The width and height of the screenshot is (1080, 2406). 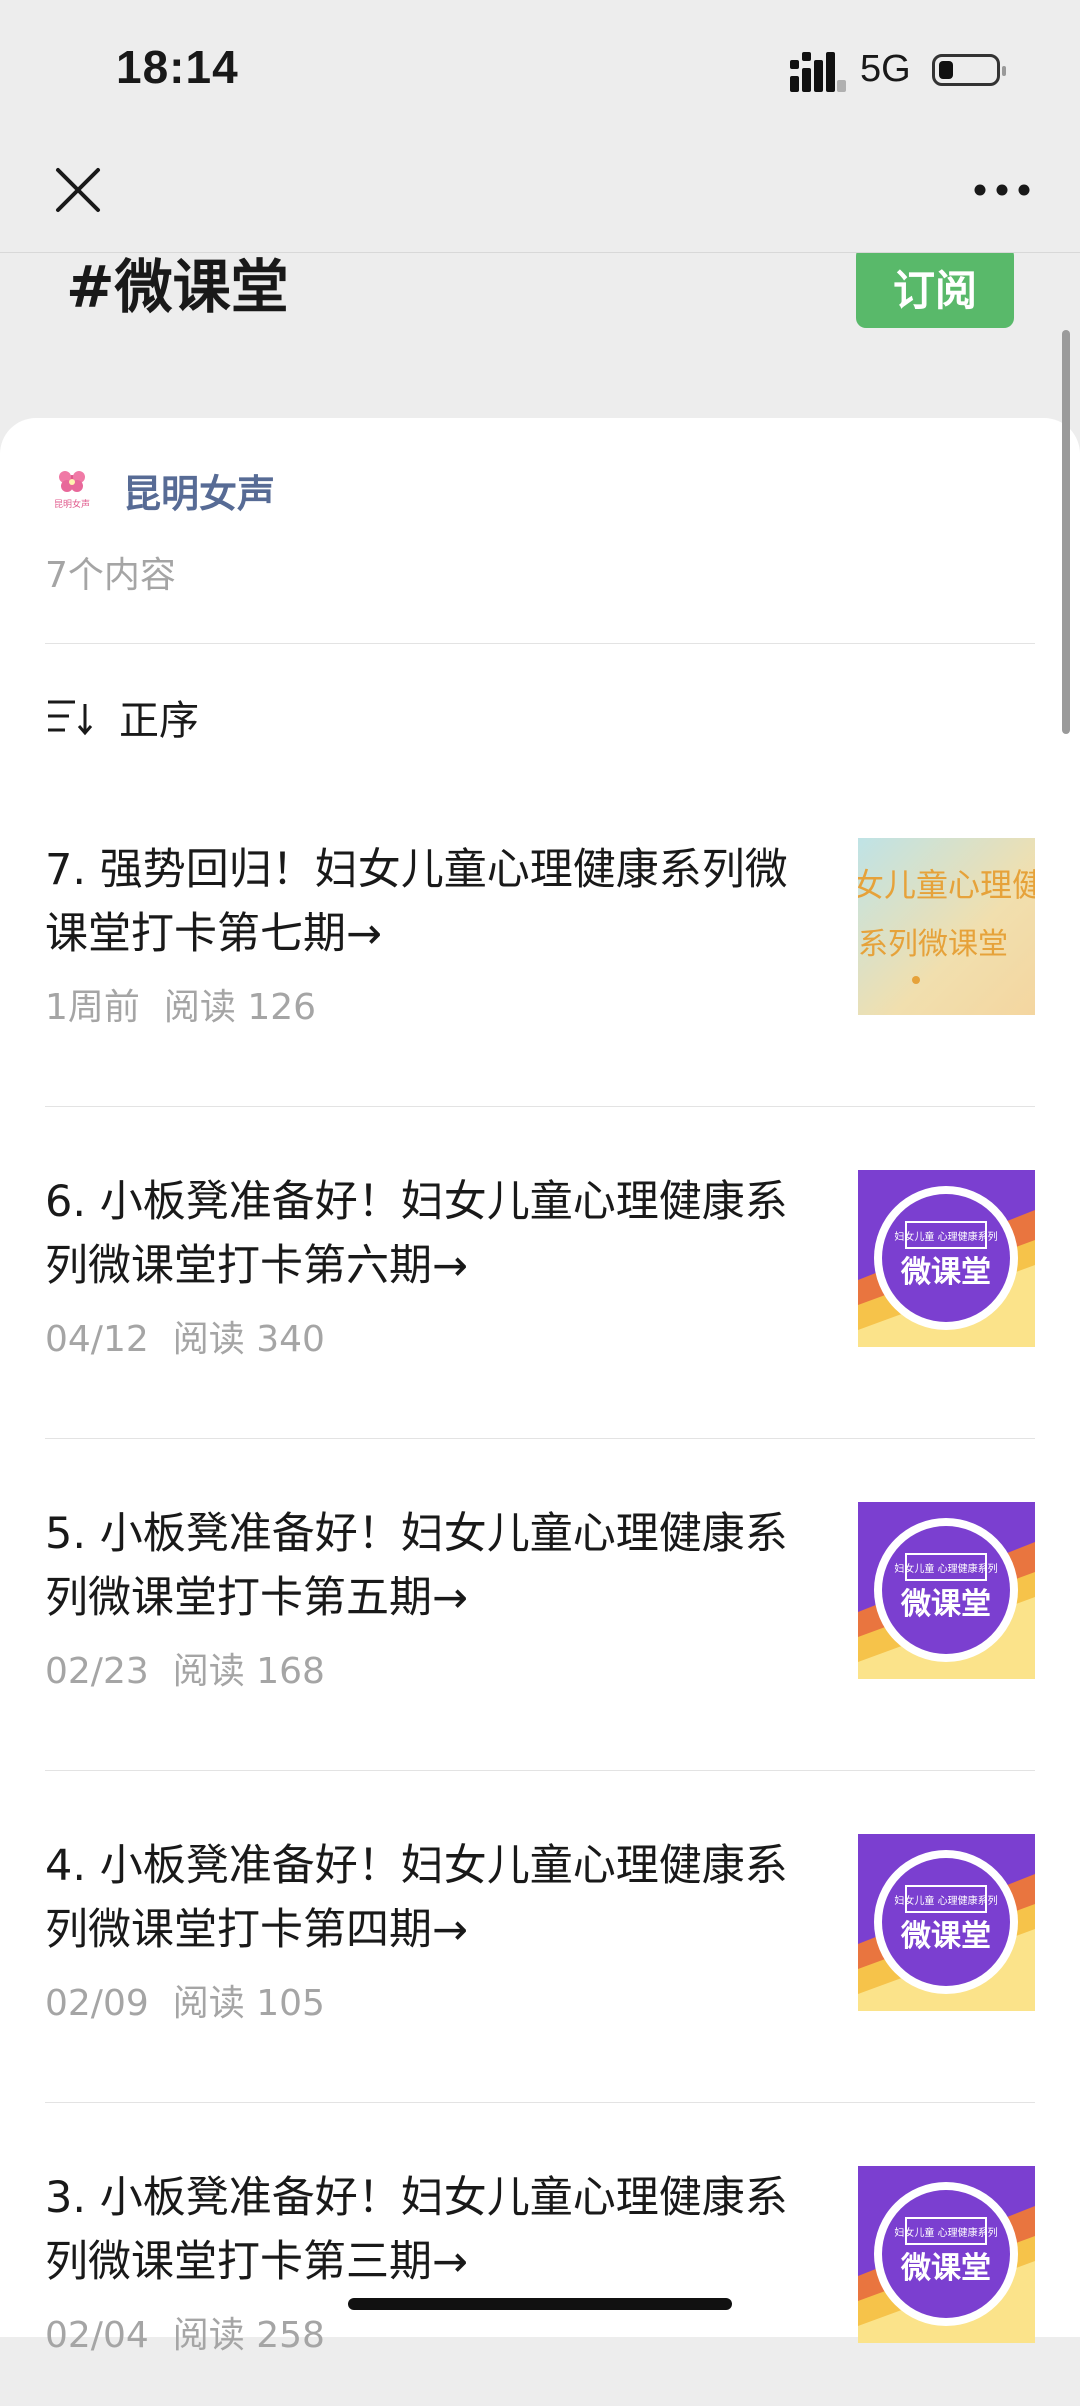 What do you see at coordinates (933, 944) in the screenshot?
I see `thumb-text-2: 系列微课堂` at bounding box center [933, 944].